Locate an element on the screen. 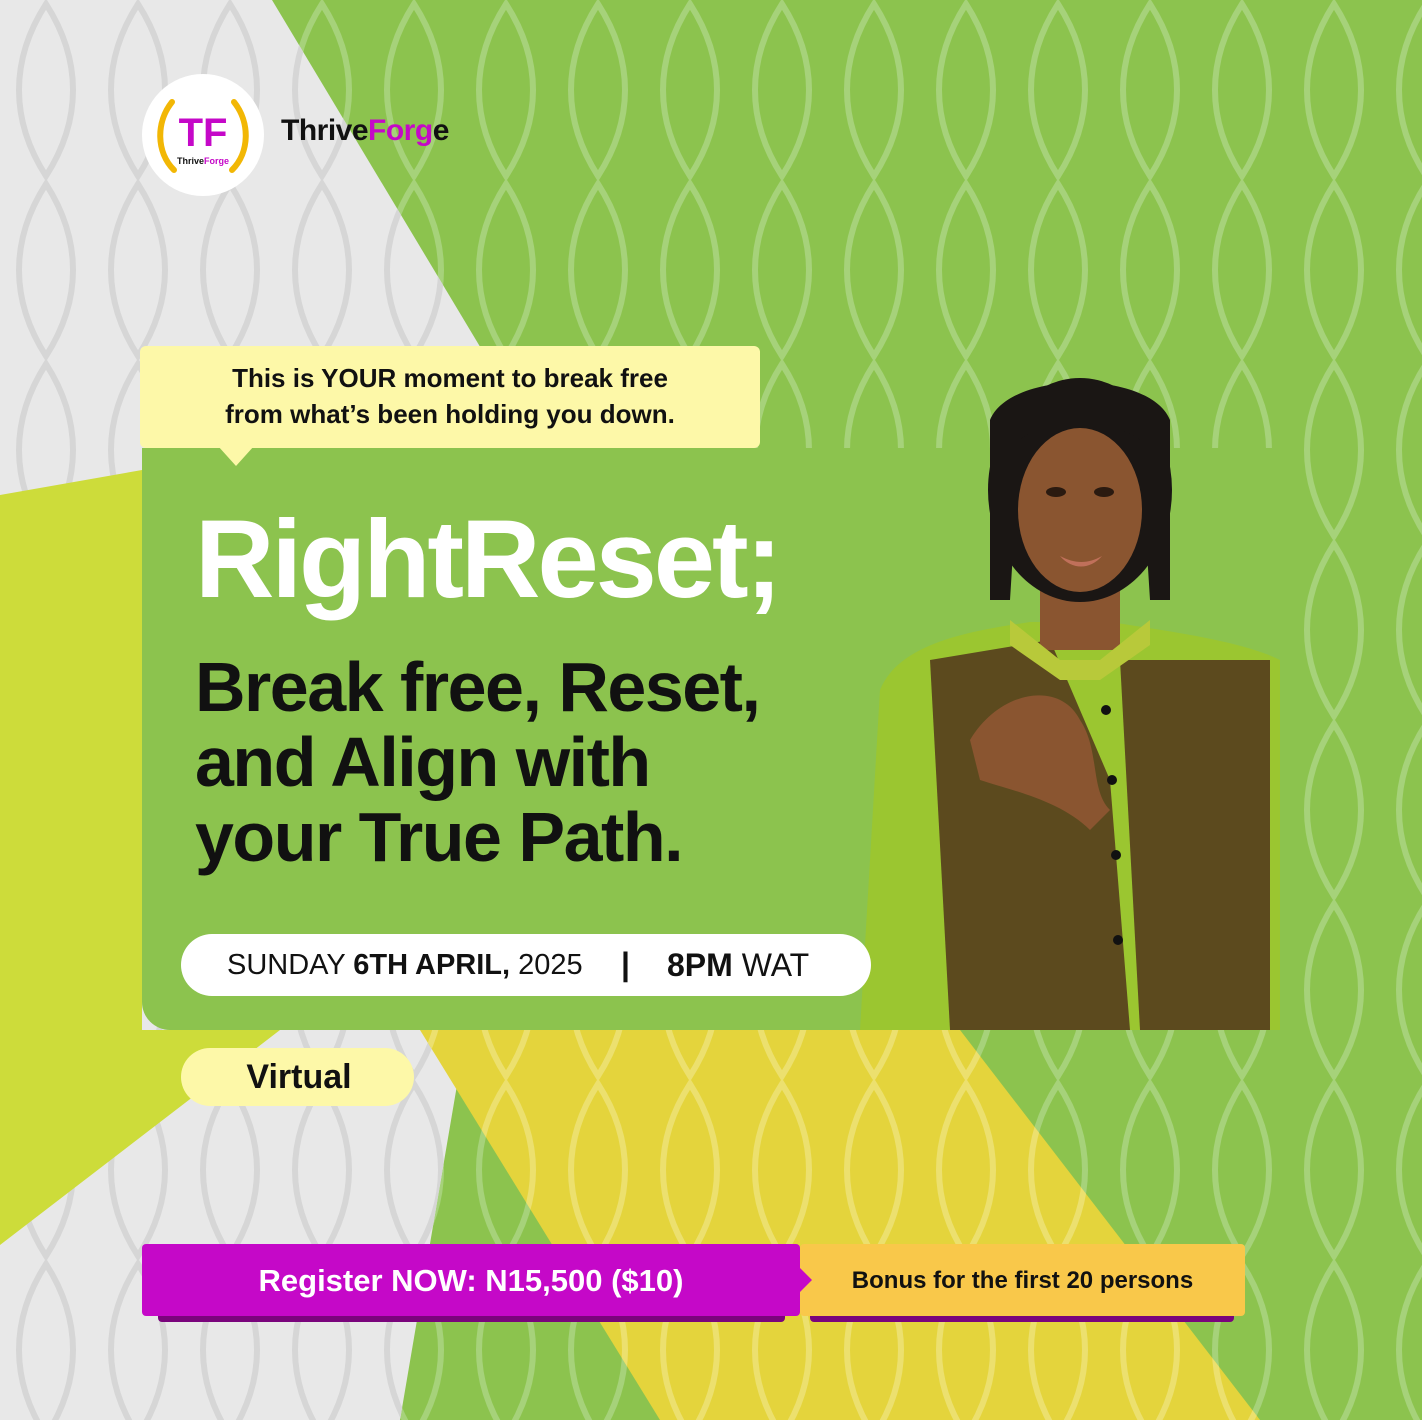 The width and height of the screenshot is (1422, 1420). thriveforge-logo-icon: TF ThriveForge is located at coordinates (203, 136).